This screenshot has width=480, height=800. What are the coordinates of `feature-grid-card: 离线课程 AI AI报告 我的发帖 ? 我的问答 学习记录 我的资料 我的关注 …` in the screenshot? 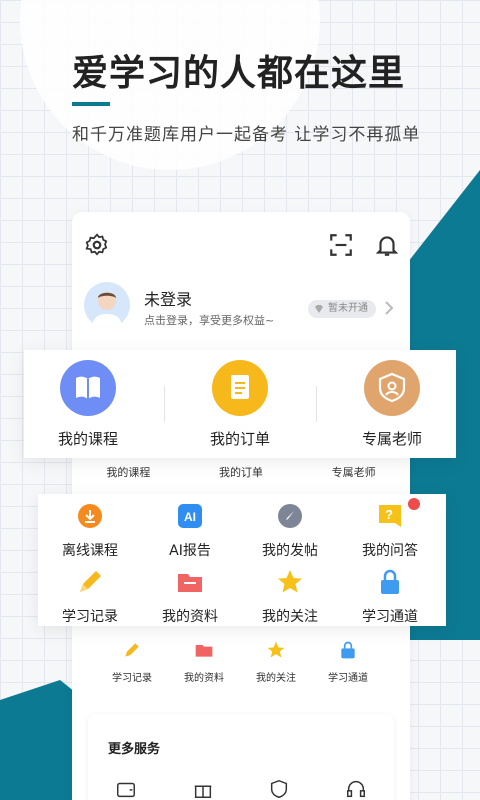 It's located at (242, 560).